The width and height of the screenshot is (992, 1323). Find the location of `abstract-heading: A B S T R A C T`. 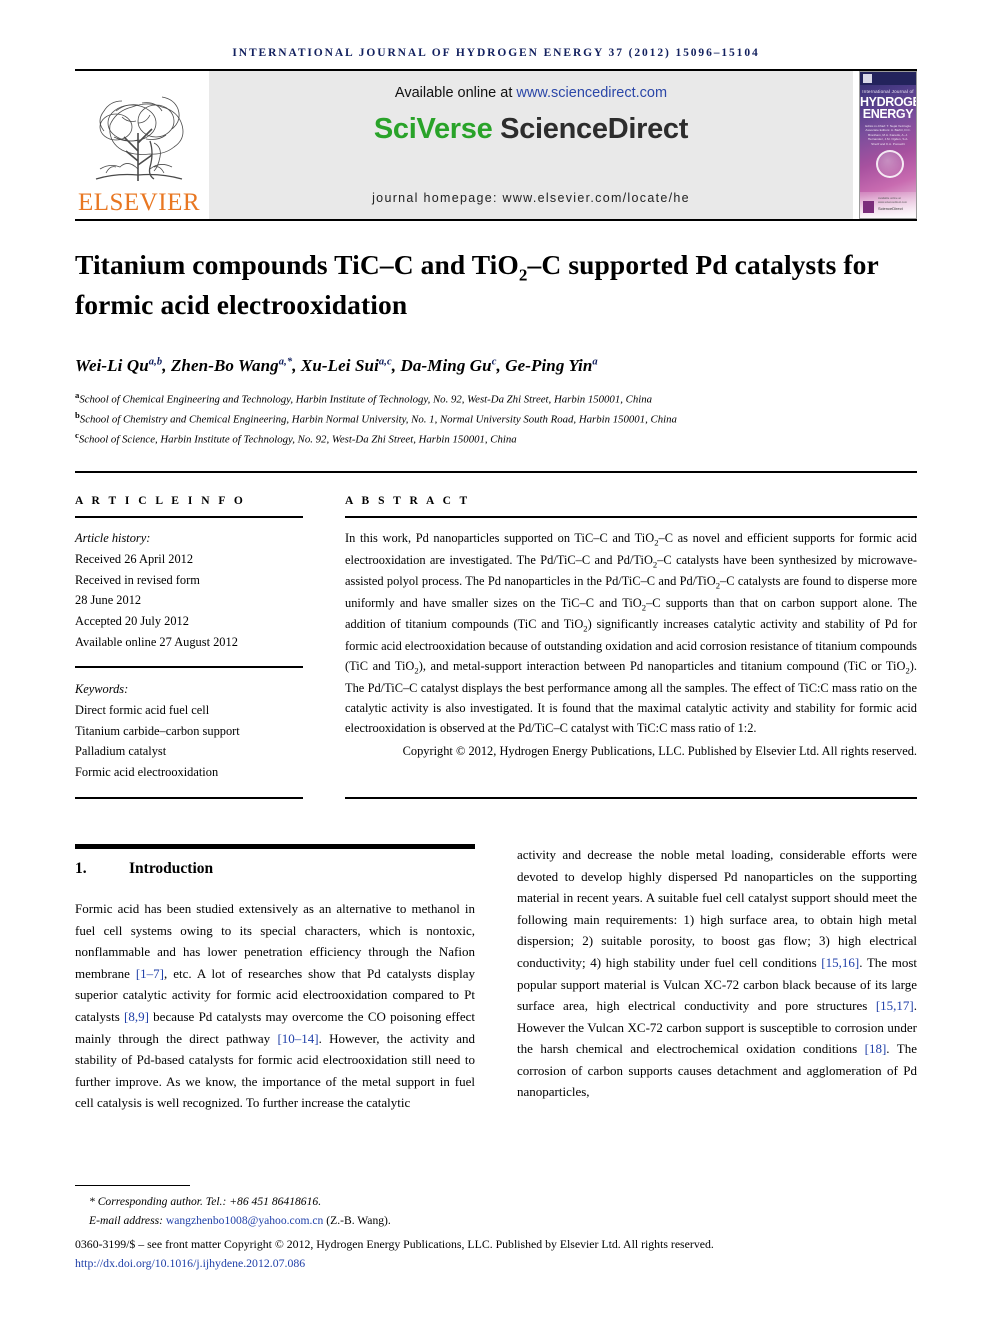

abstract-heading: A B S T R A C T is located at coordinates (408, 500).